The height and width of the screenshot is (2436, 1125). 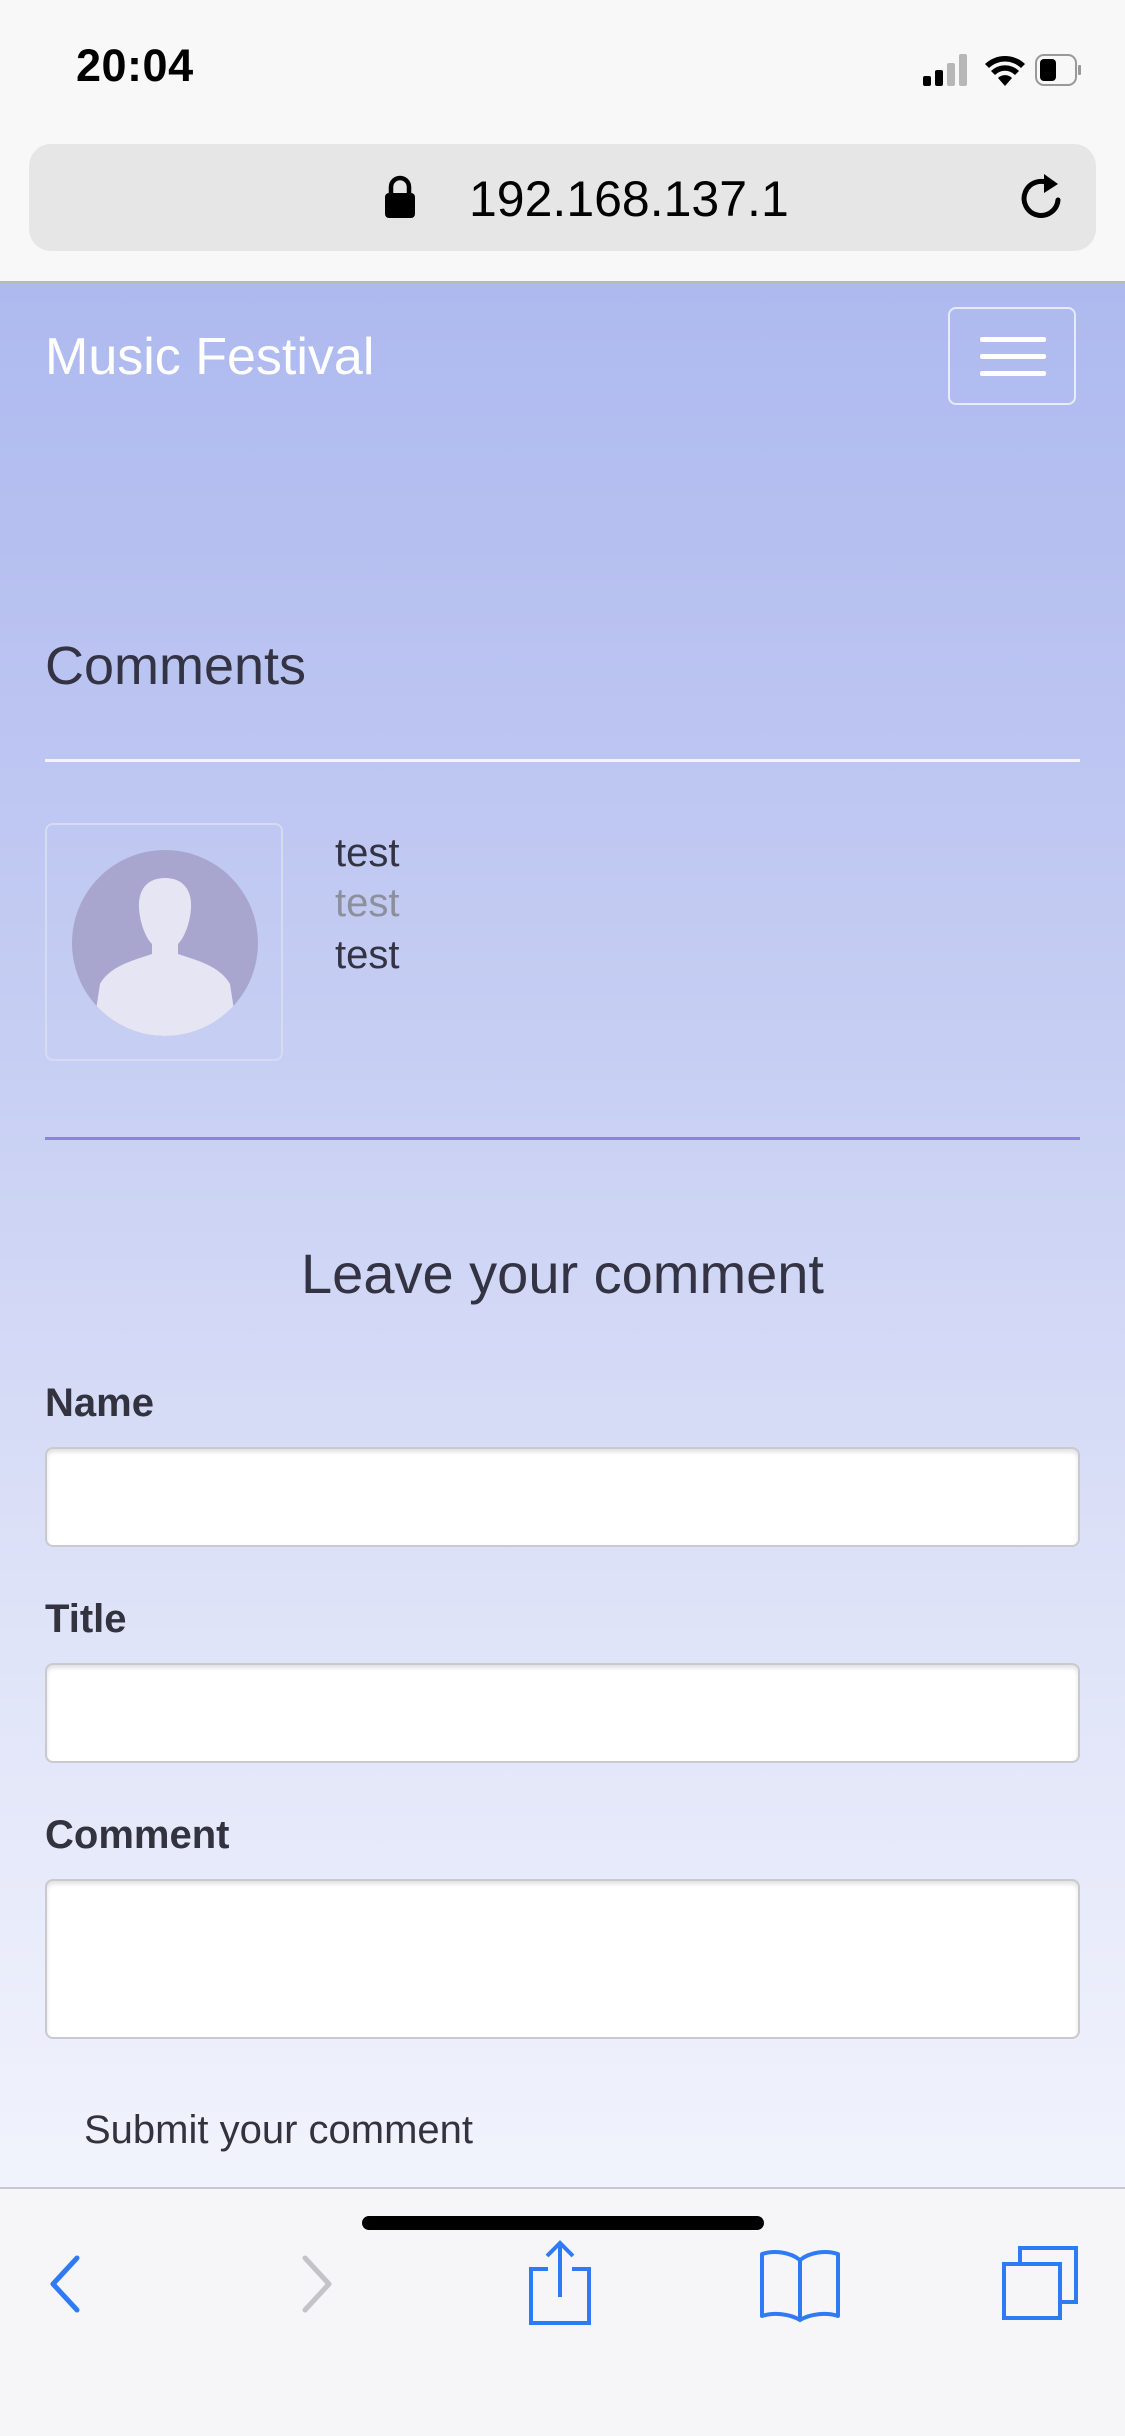 I want to click on comment-body: test, so click(x=367, y=955).